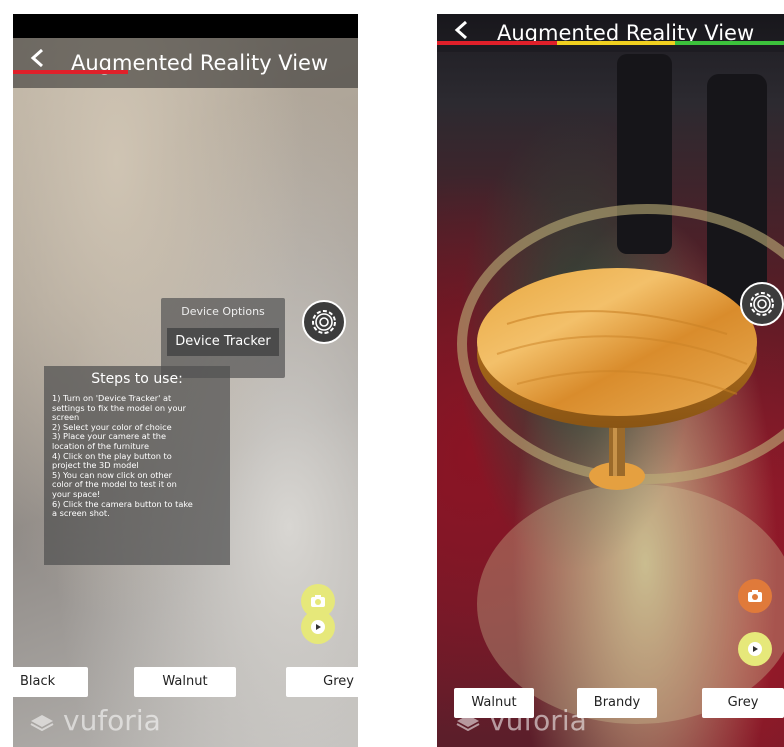  I want to click on steps-heading: Steps to use:, so click(137, 379).